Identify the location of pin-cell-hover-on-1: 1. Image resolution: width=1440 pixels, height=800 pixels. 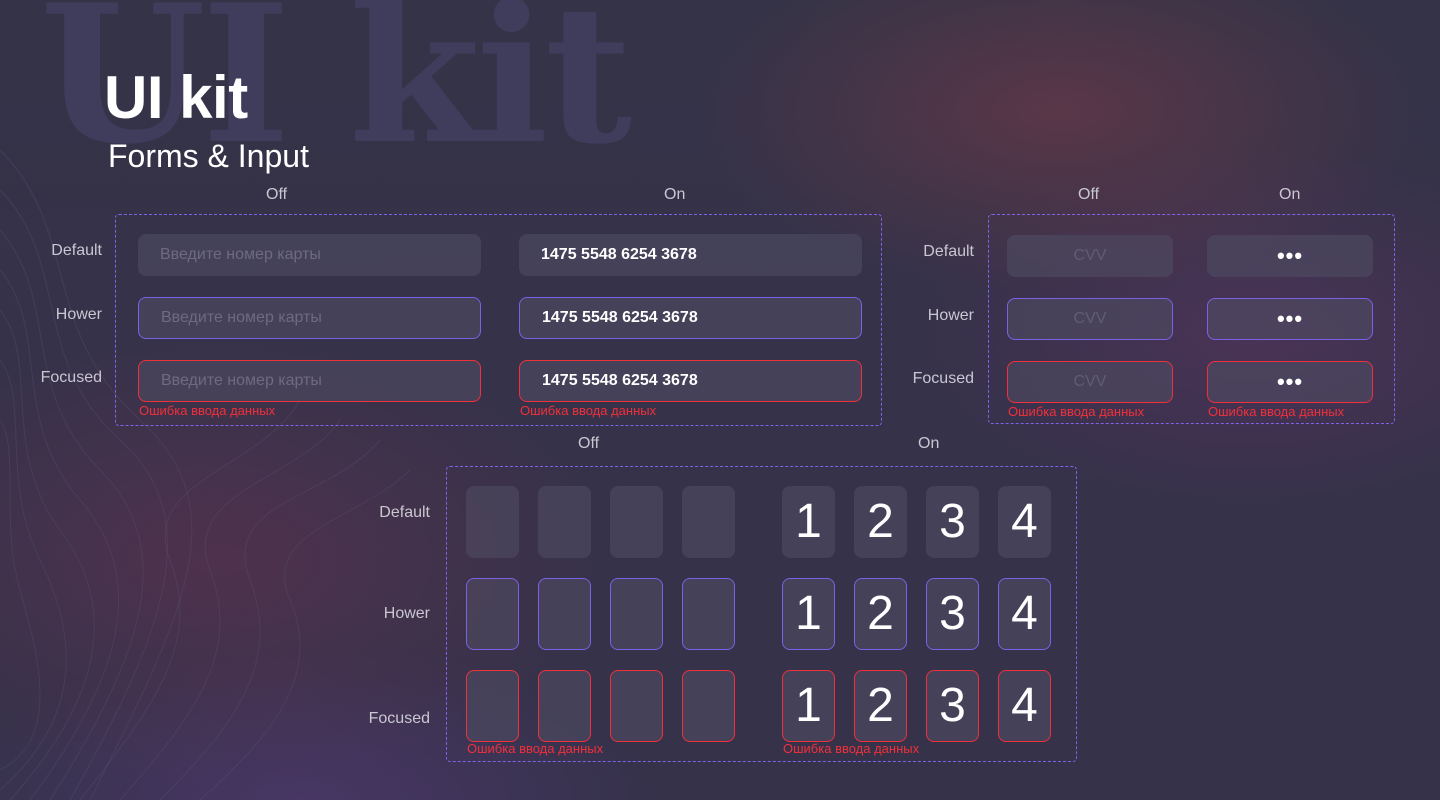
(808, 614).